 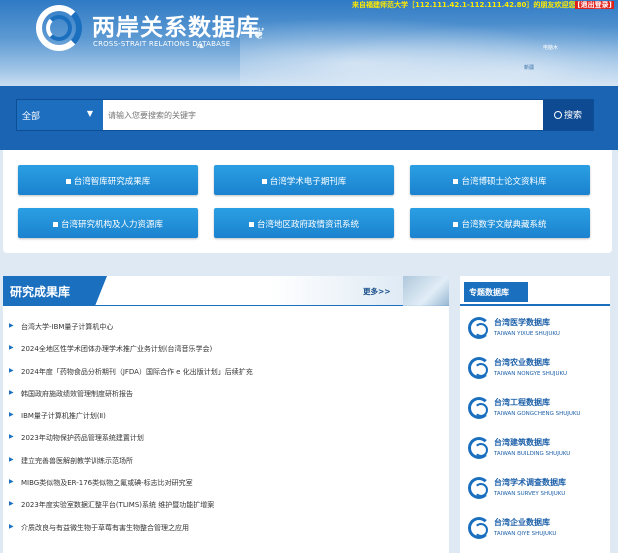 What do you see at coordinates (63, 416) in the screenshot?
I see `research-item-label: IBM量子计算机推广计划(Ⅱ)` at bounding box center [63, 416].